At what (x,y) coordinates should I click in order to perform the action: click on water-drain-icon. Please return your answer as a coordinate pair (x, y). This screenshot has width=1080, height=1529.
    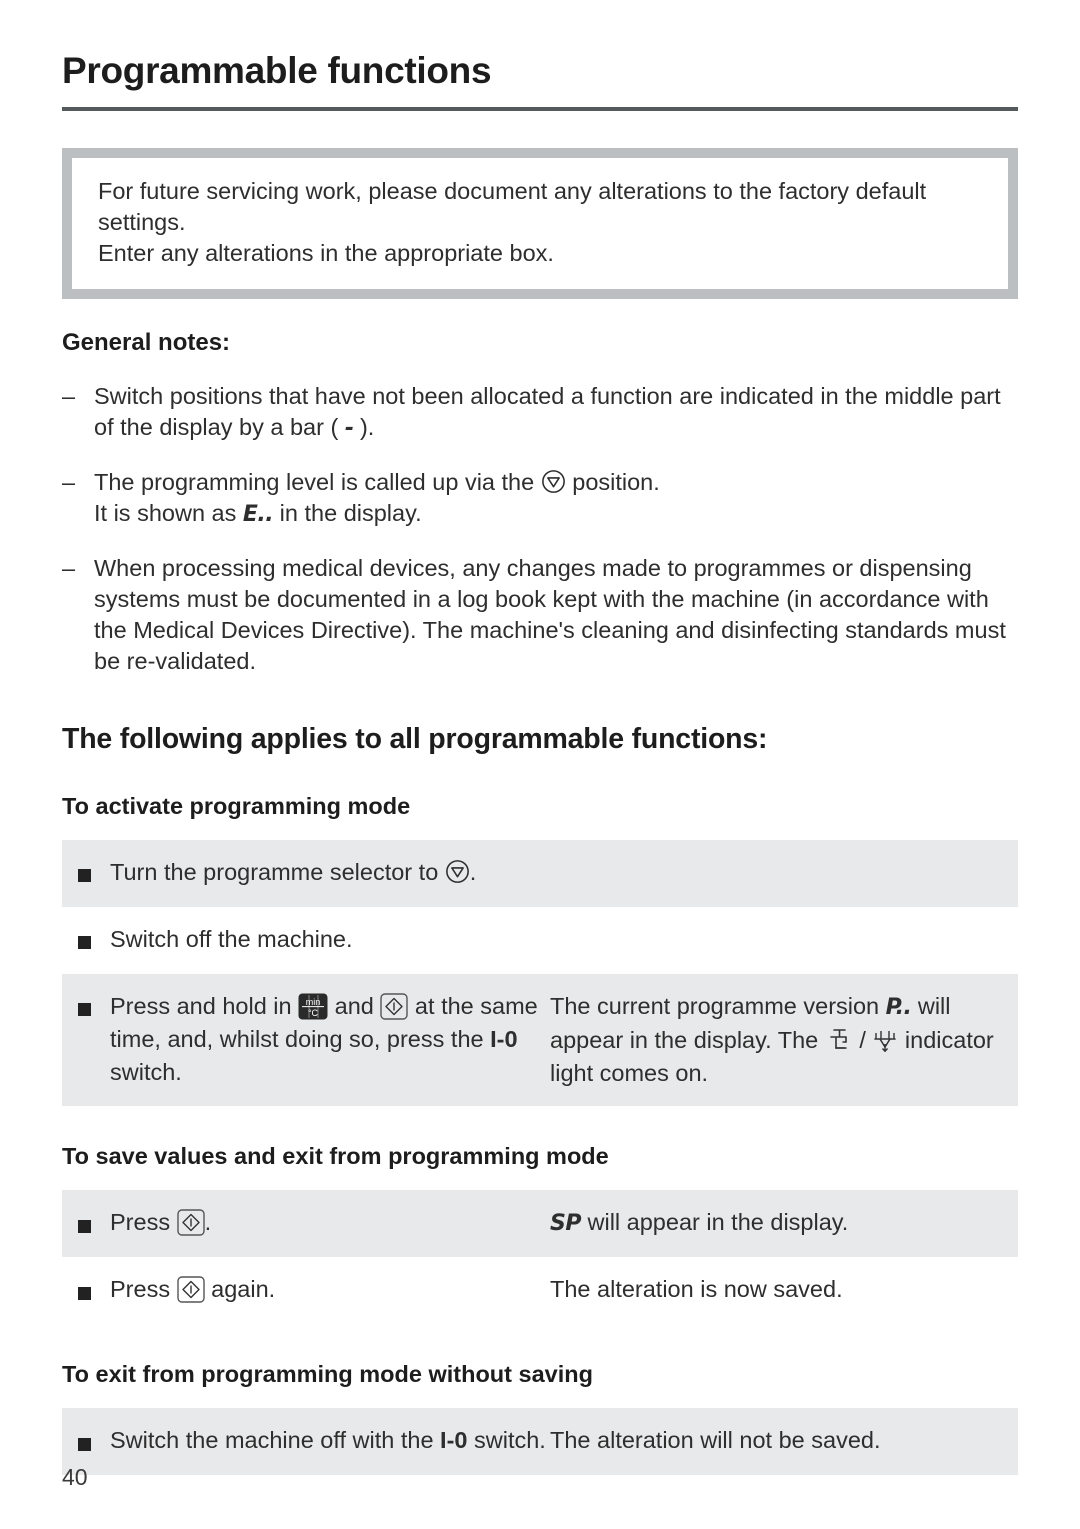
    Looking at the image, I should click on (885, 1040).